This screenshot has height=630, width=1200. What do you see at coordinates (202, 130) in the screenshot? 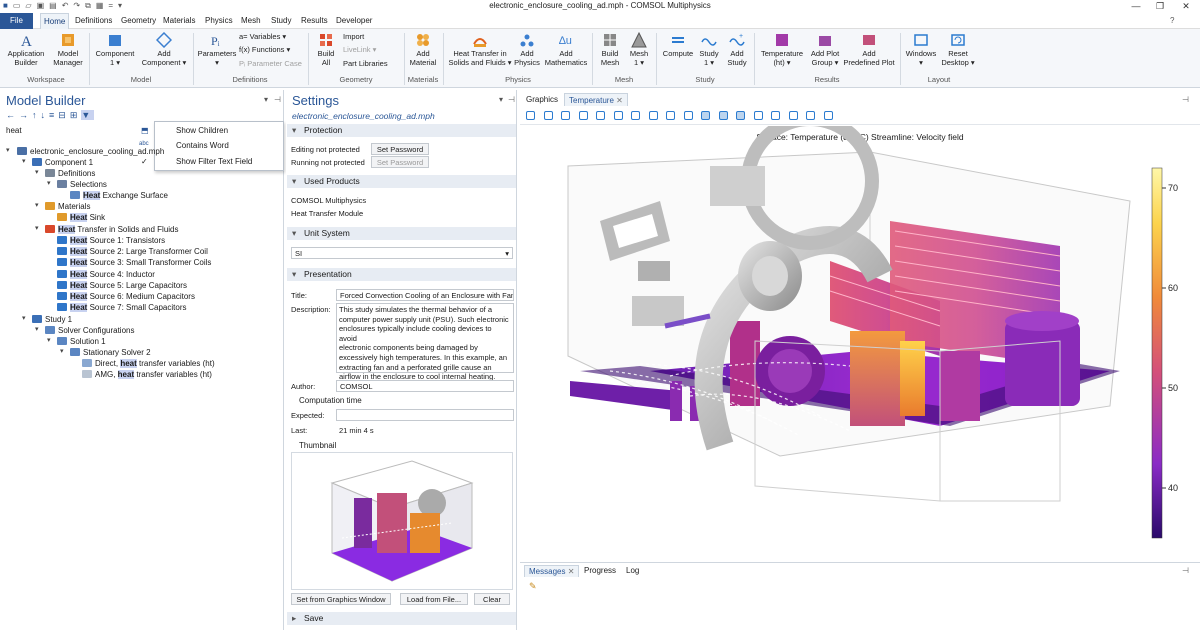
I see `menu-item-show-children: Show Children` at bounding box center [202, 130].